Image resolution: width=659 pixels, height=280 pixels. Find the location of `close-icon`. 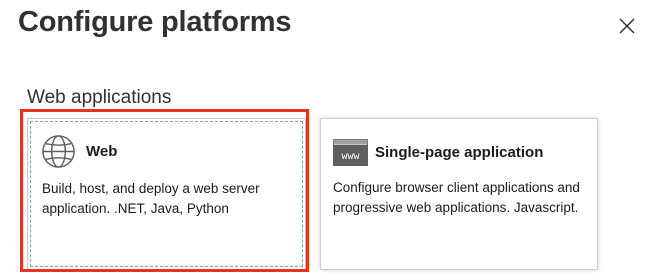

close-icon is located at coordinates (627, 26).